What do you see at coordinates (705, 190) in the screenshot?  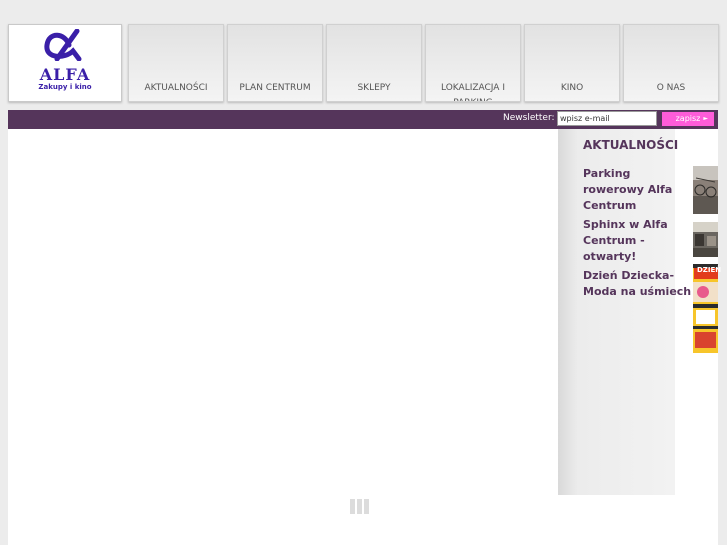 I see `bicycle-parking-thumbnail` at bounding box center [705, 190].